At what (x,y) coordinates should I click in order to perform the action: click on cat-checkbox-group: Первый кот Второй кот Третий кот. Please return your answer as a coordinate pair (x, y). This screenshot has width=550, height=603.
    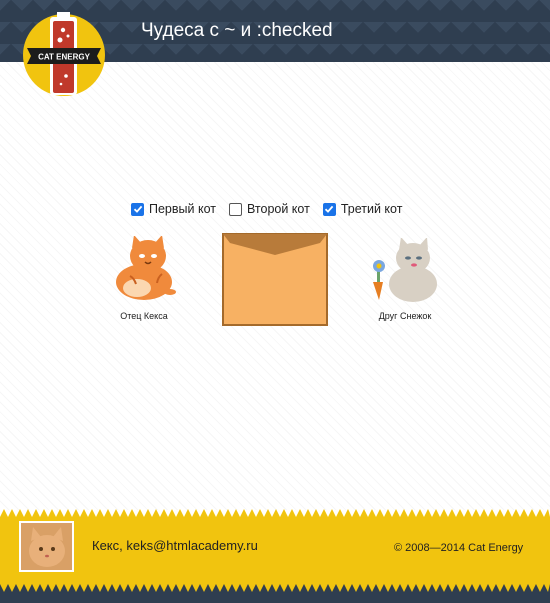
    Looking at the image, I should click on (273, 209).